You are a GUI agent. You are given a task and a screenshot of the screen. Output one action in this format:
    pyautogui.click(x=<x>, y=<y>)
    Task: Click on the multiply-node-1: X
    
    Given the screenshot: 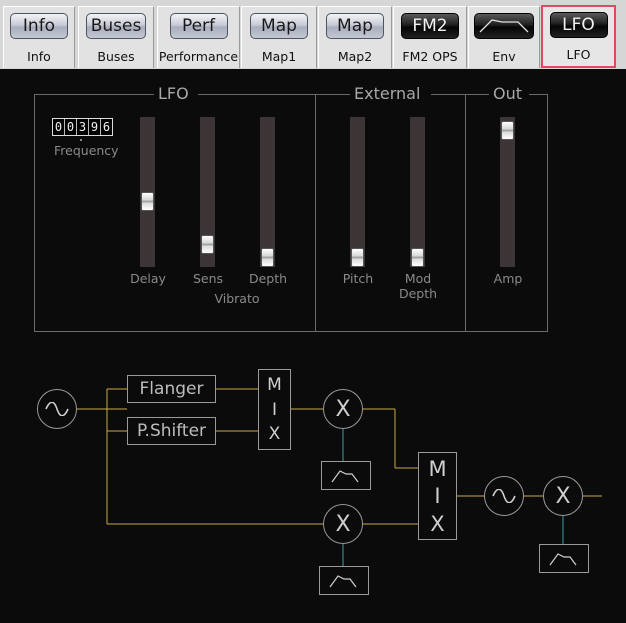 What is the action you would take?
    pyautogui.click(x=343, y=409)
    